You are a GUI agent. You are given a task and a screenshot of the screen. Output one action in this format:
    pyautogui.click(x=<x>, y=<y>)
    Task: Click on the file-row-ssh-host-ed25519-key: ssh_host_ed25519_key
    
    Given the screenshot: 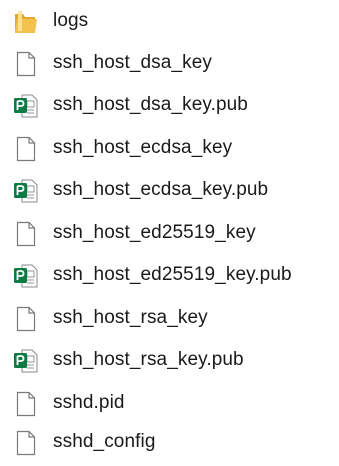 What is the action you would take?
    pyautogui.click(x=169, y=234)
    